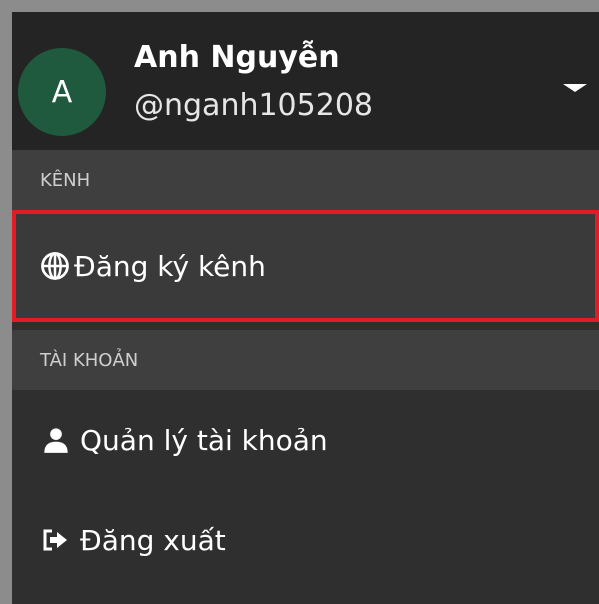  I want to click on section-title-channel: KÊNH, so click(65, 180).